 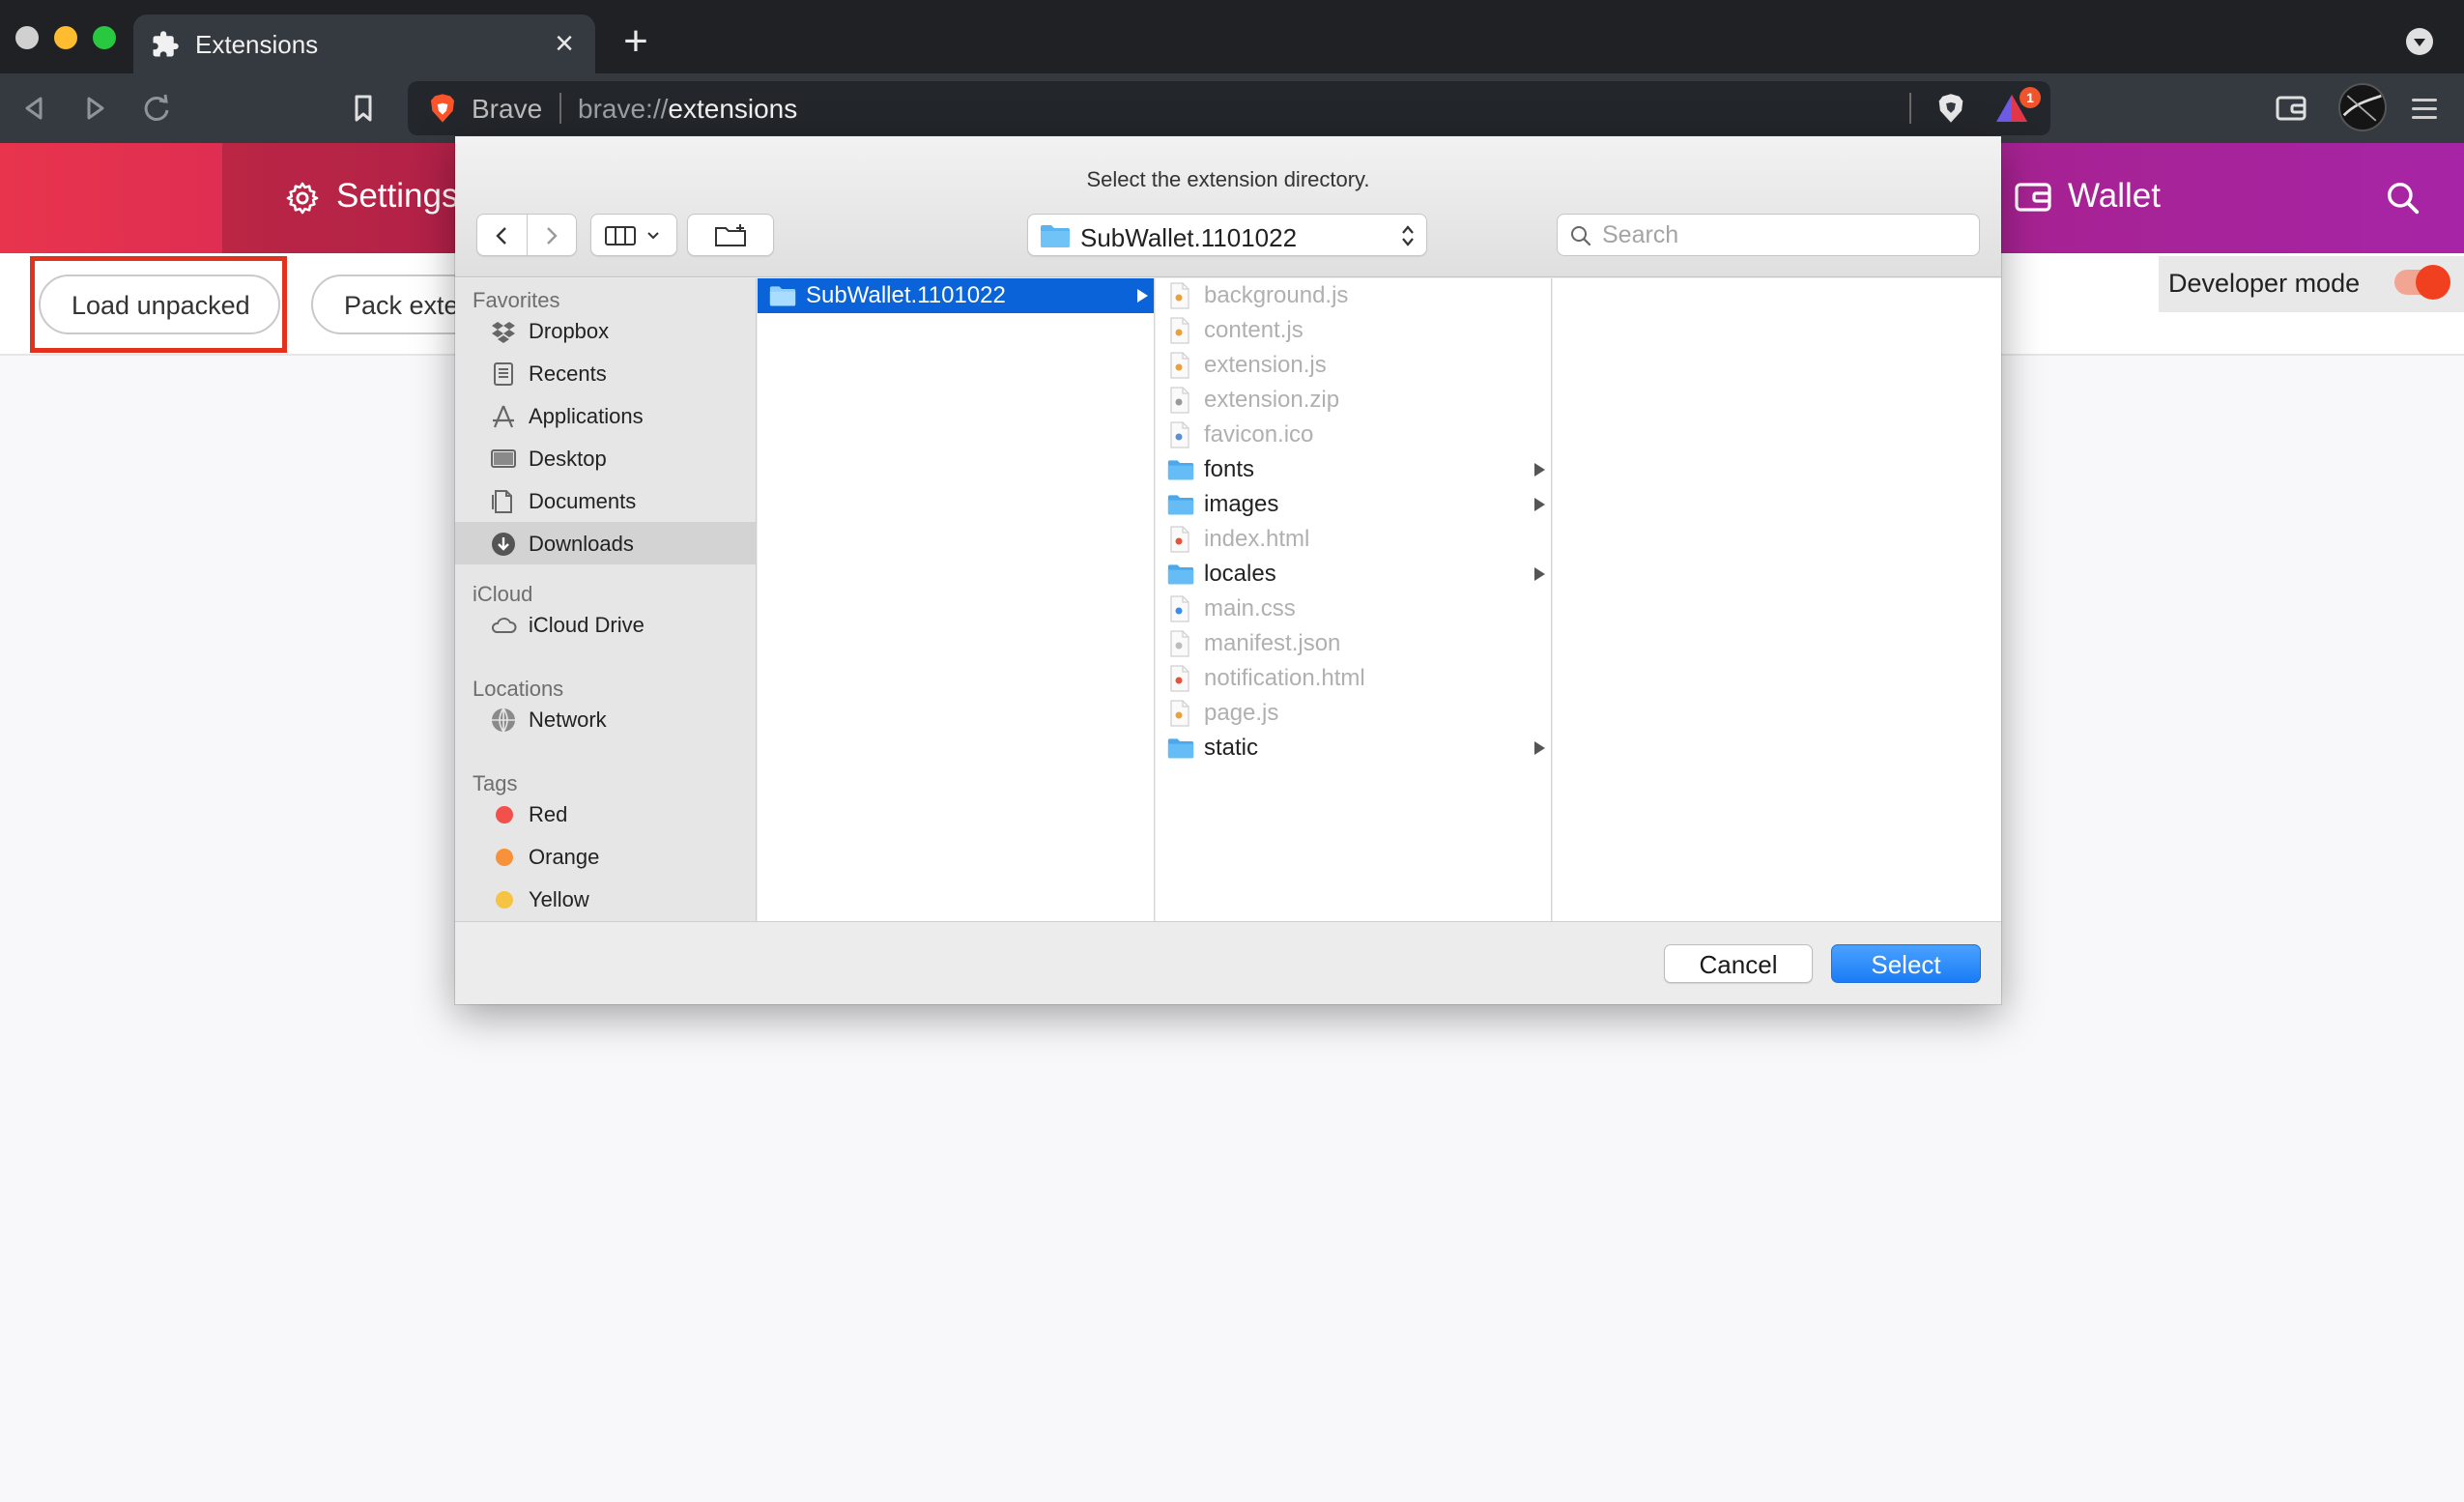 What do you see at coordinates (1179, 400) in the screenshot?
I see `zip-file-icon` at bounding box center [1179, 400].